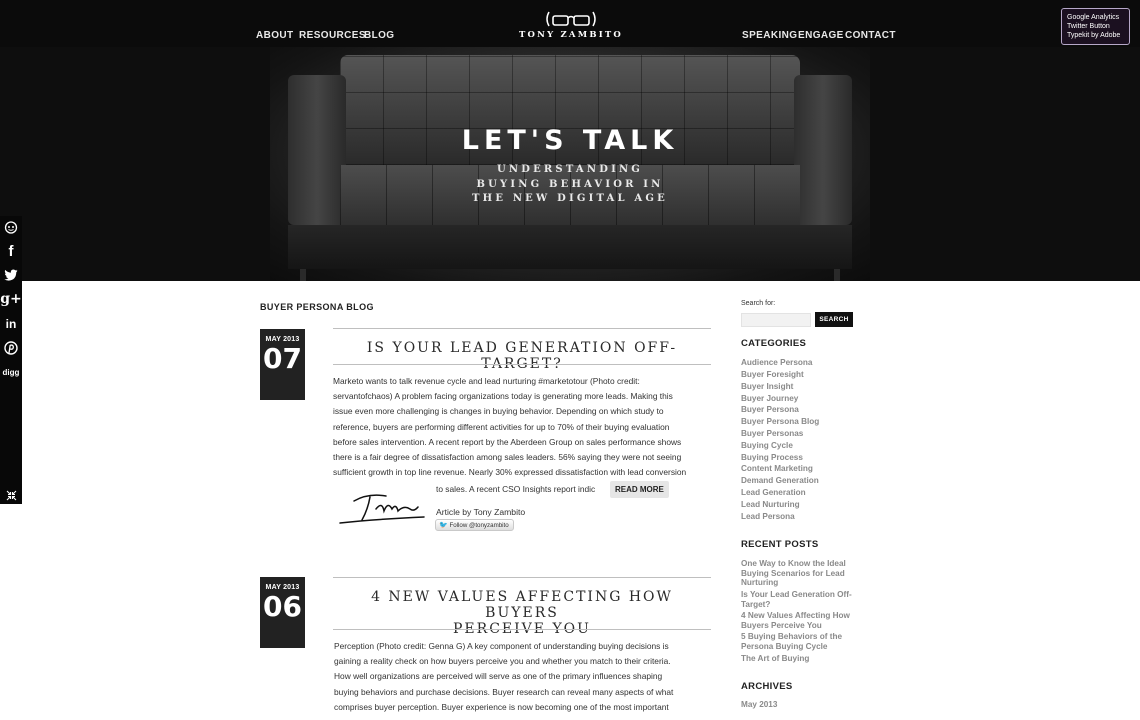 The image size is (1140, 720). I want to click on nav-resources: RESOURCES, so click(332, 35).